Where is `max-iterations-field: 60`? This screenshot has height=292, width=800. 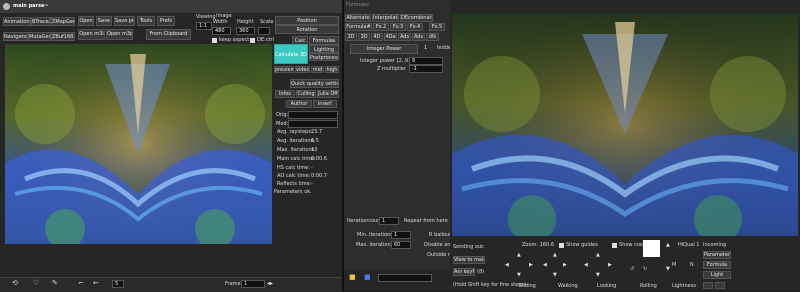
max-iterations-field: 60 is located at coordinates (401, 245).